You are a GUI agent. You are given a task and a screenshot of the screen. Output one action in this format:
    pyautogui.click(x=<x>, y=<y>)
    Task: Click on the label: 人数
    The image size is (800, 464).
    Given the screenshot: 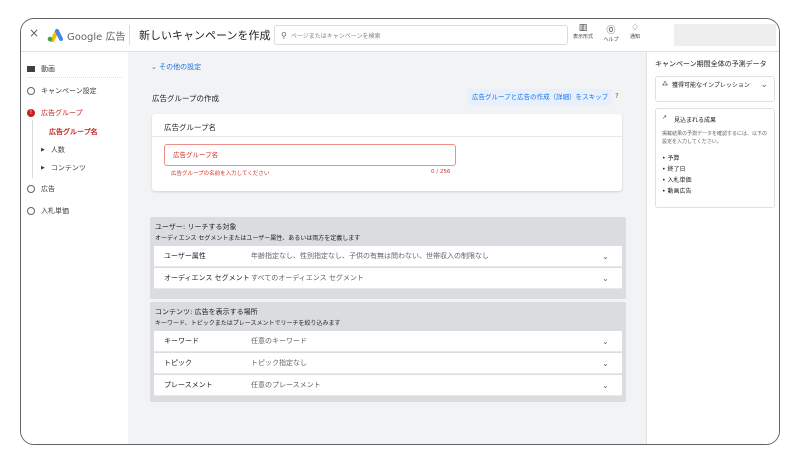 What is the action you would take?
    pyautogui.click(x=57, y=150)
    